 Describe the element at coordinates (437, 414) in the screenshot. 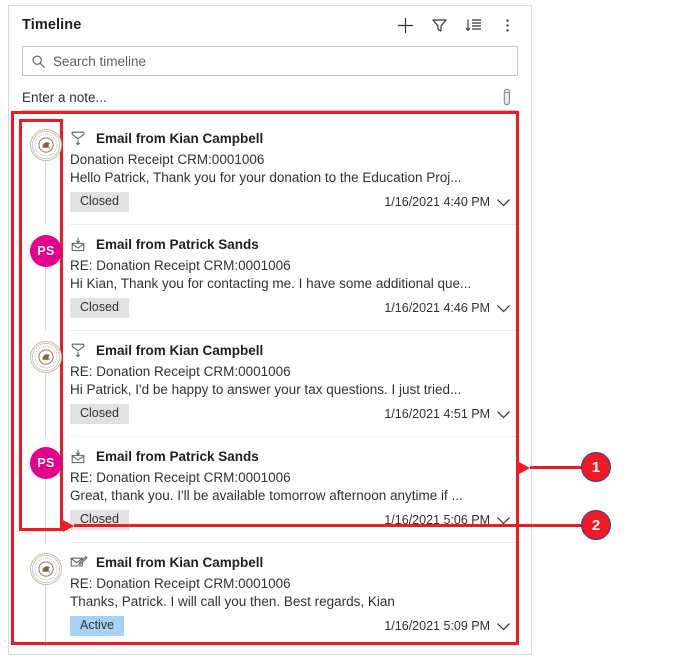

I see `timeline-item-timestamp: 1/16/2021 4:51 PM` at that location.